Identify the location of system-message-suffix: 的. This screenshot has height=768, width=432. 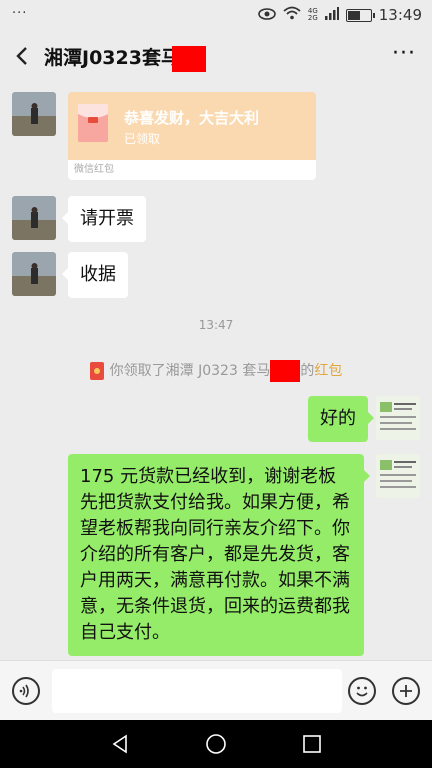
(307, 371).